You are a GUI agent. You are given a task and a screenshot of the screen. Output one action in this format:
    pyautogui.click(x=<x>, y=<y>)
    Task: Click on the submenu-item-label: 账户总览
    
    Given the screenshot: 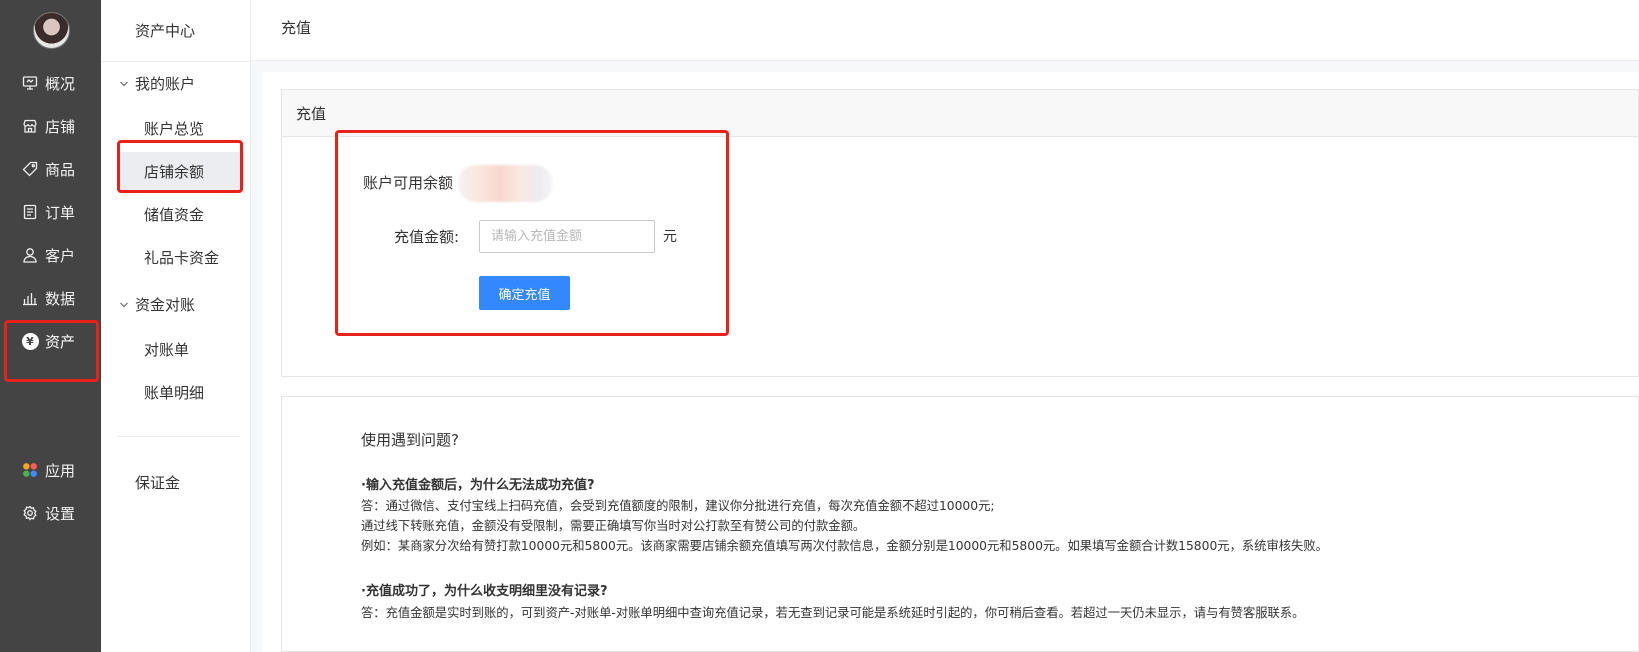 What is the action you would take?
    pyautogui.click(x=174, y=128)
    